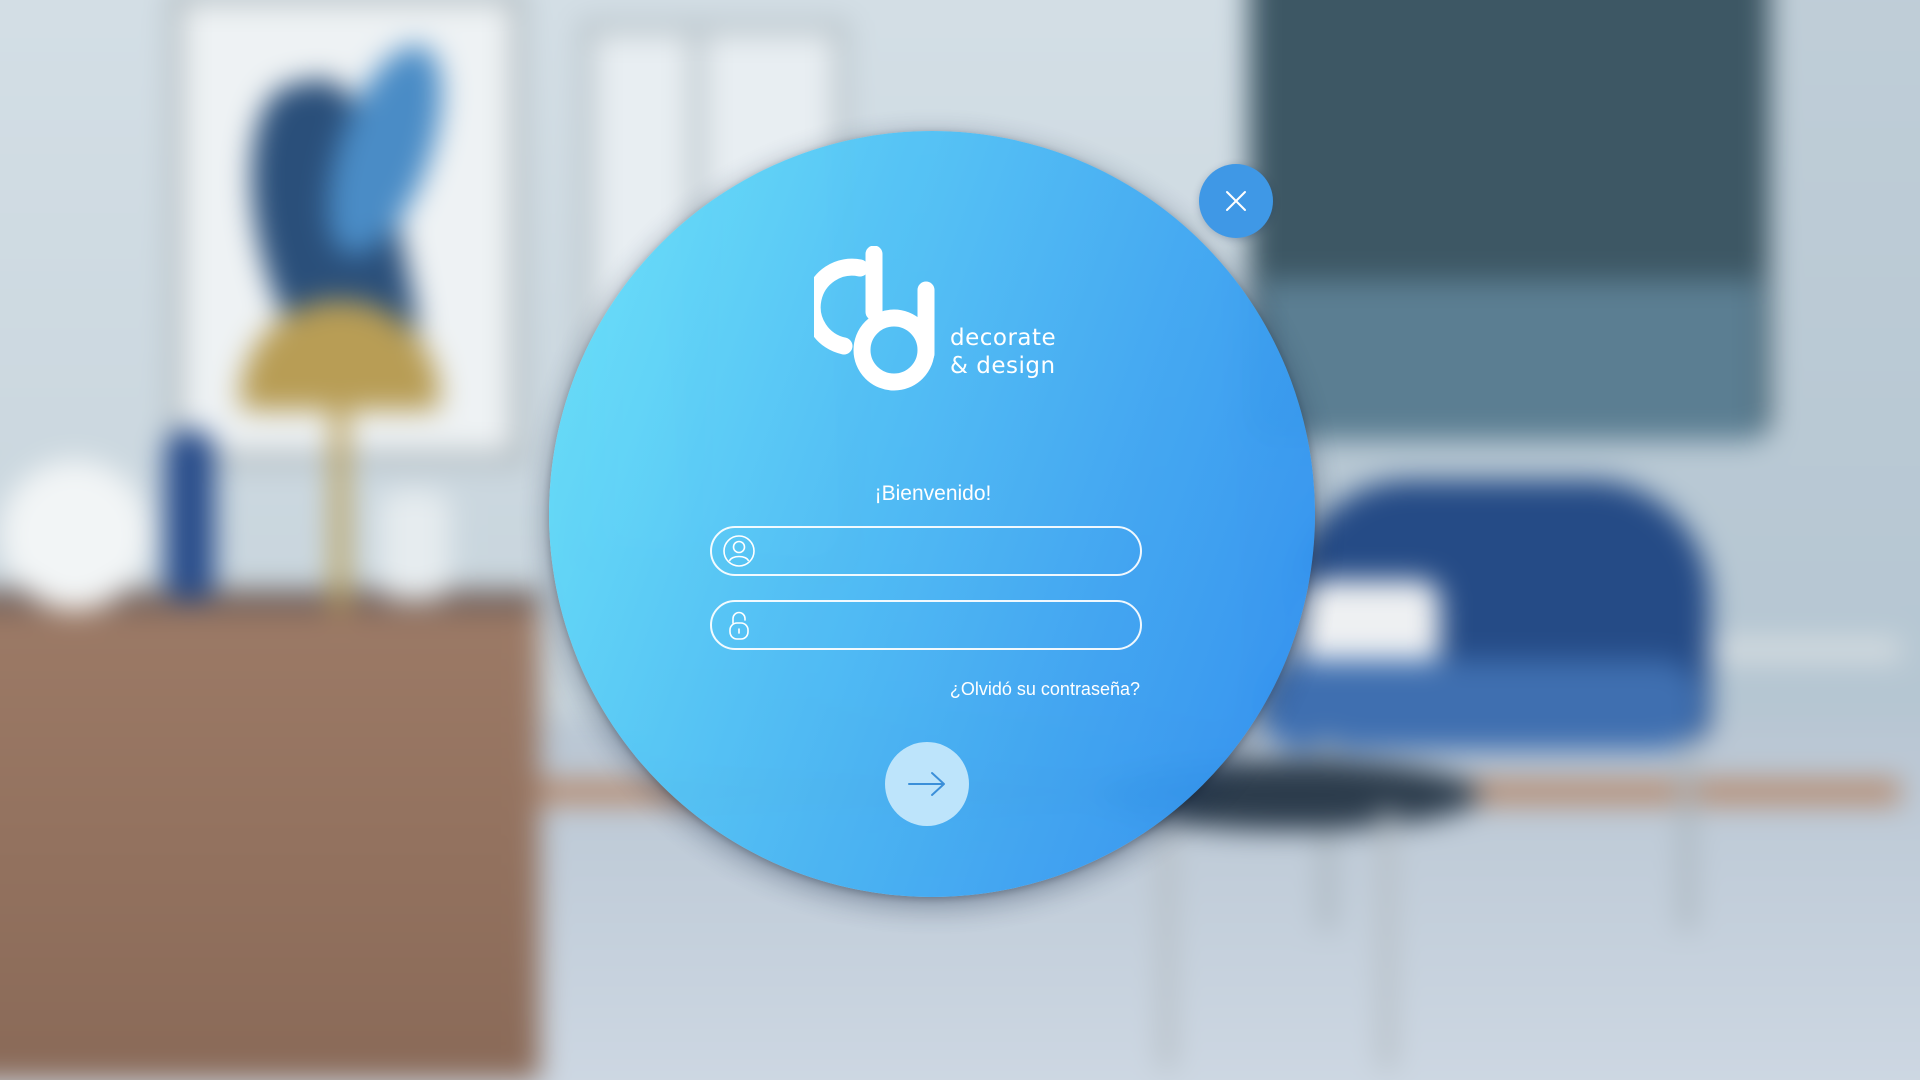 The image size is (1920, 1080). I want to click on arrow-right-icon, so click(926, 784).